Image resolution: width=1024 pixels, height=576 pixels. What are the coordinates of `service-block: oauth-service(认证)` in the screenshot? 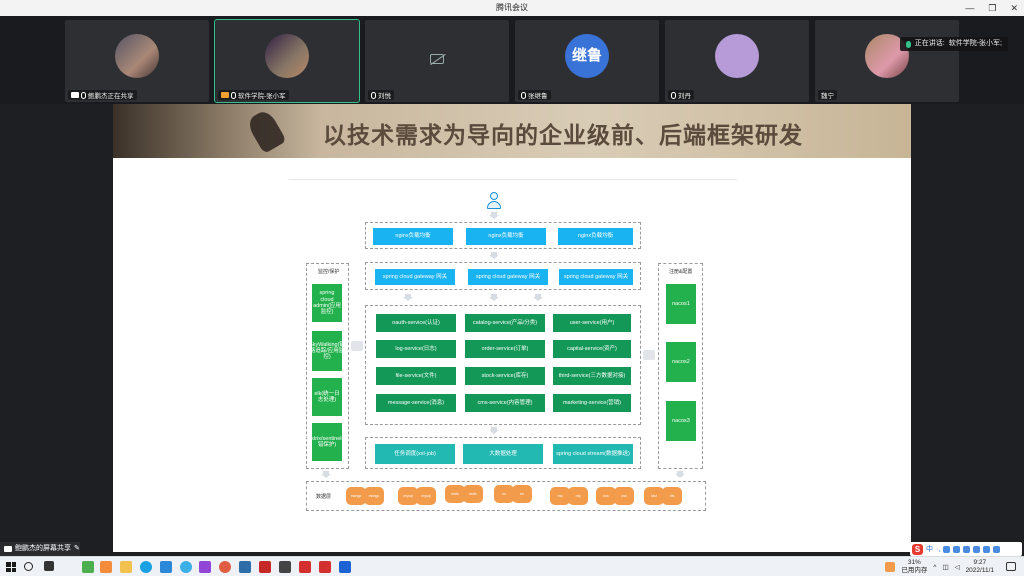 It's located at (416, 323).